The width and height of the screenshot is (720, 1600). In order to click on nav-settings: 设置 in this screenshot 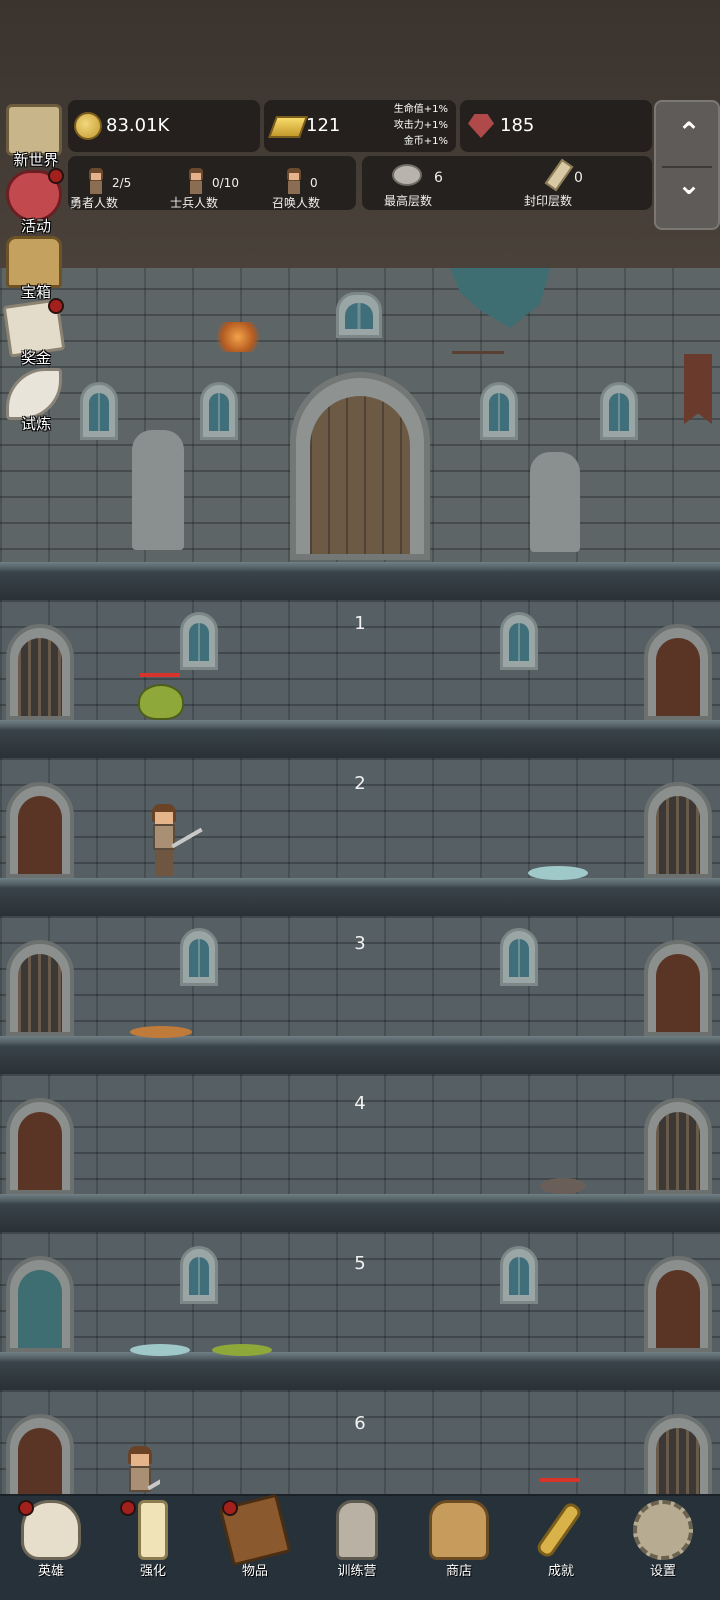, I will do `click(663, 1548)`.